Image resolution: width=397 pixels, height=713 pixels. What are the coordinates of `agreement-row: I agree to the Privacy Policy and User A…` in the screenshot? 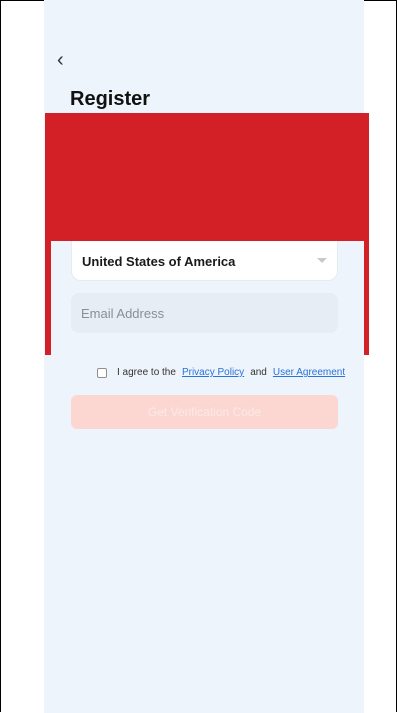 It's located at (221, 372).